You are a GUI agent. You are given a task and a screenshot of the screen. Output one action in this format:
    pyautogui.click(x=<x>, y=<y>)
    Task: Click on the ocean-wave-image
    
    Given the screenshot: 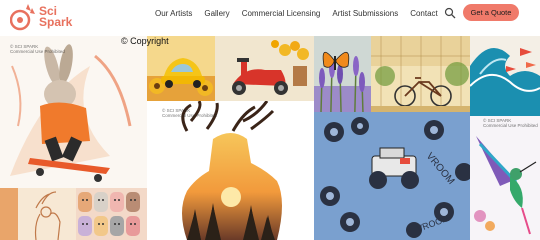 What is the action you would take?
    pyautogui.click(x=505, y=76)
    